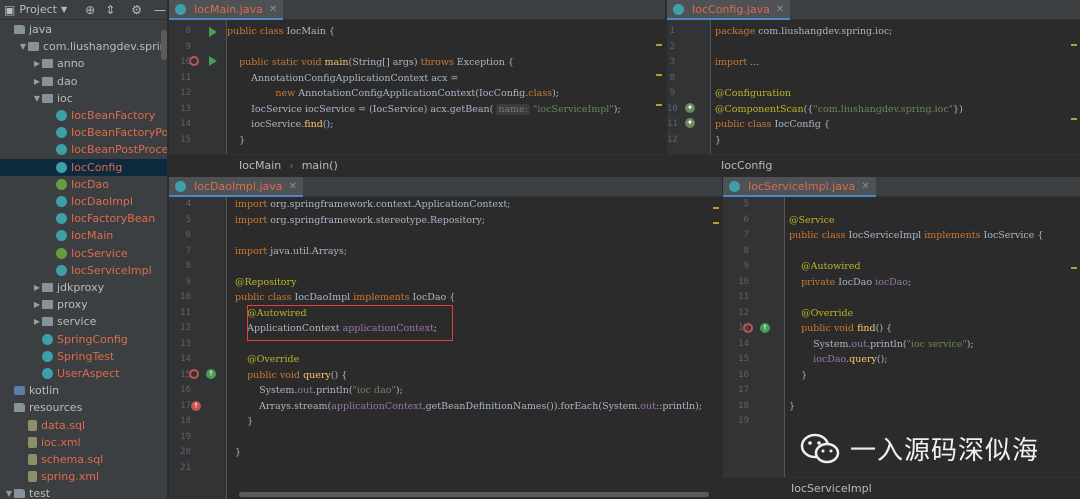  I want to click on tab-iocserviceimpl: IocServiceImpl.java ✕, so click(799, 187).